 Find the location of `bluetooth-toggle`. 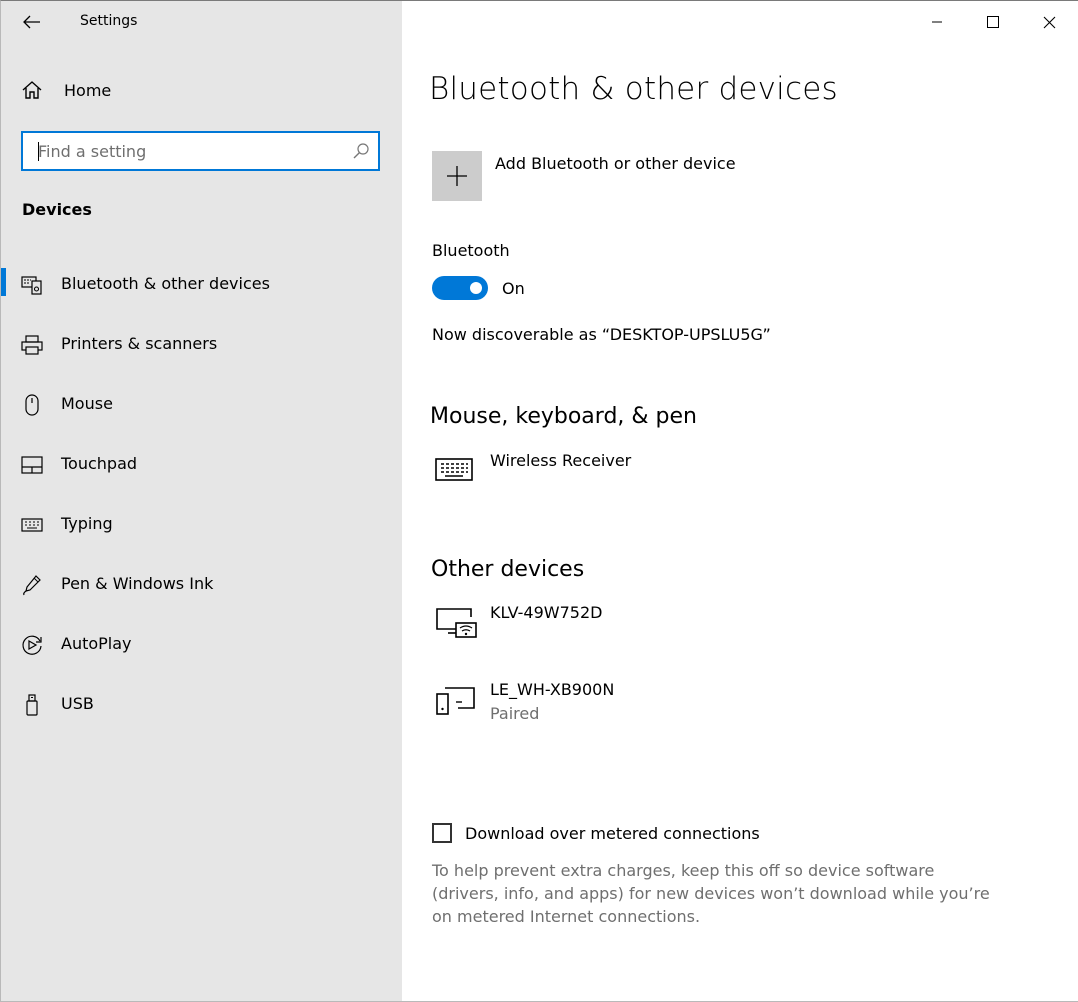

bluetooth-toggle is located at coordinates (460, 288).